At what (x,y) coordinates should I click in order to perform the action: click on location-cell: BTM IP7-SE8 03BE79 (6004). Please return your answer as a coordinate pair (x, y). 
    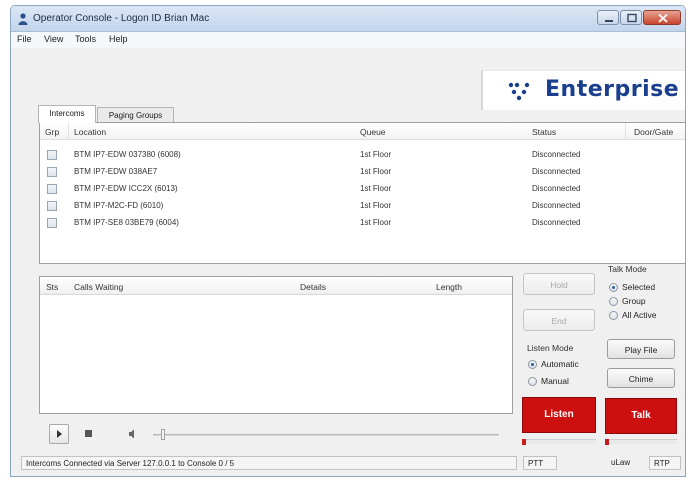
    Looking at the image, I should click on (126, 222).